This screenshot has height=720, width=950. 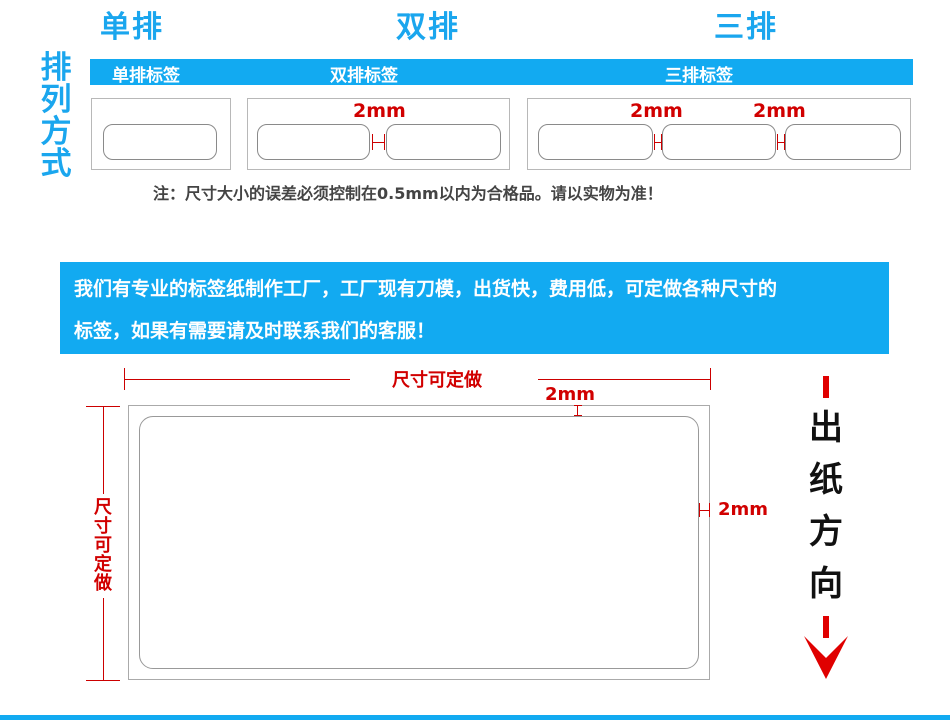 I want to click on gap-label-double: 2mm, so click(x=379, y=111).